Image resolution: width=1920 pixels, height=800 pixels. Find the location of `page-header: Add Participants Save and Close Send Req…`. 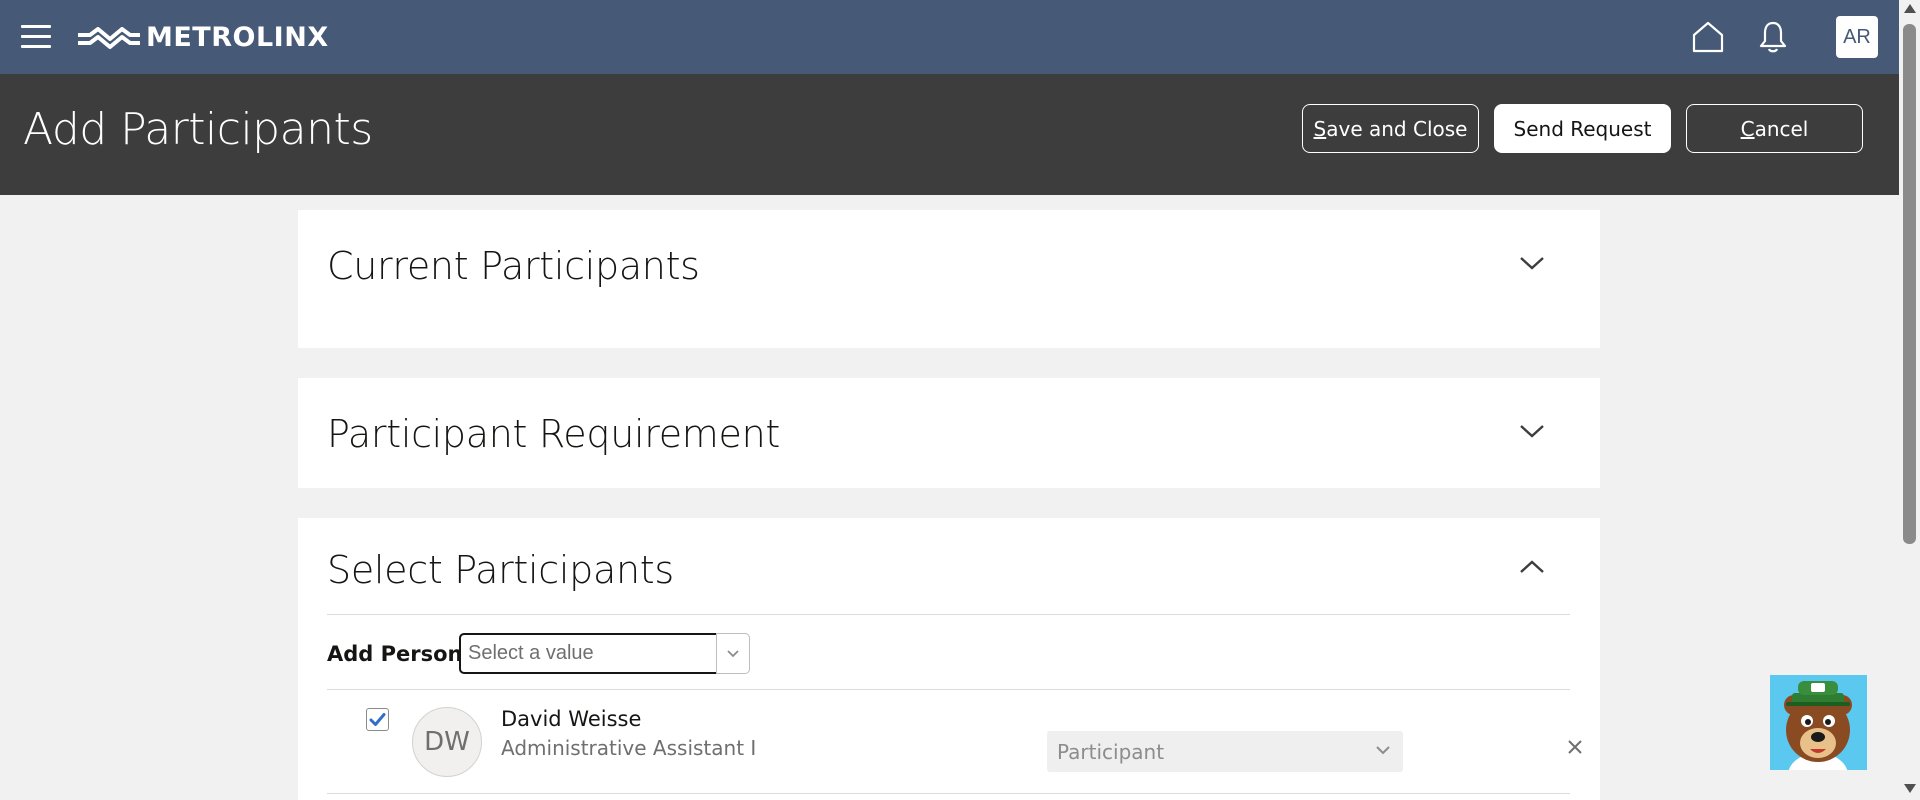

page-header: Add Participants Save and Close Send Req… is located at coordinates (949, 134).